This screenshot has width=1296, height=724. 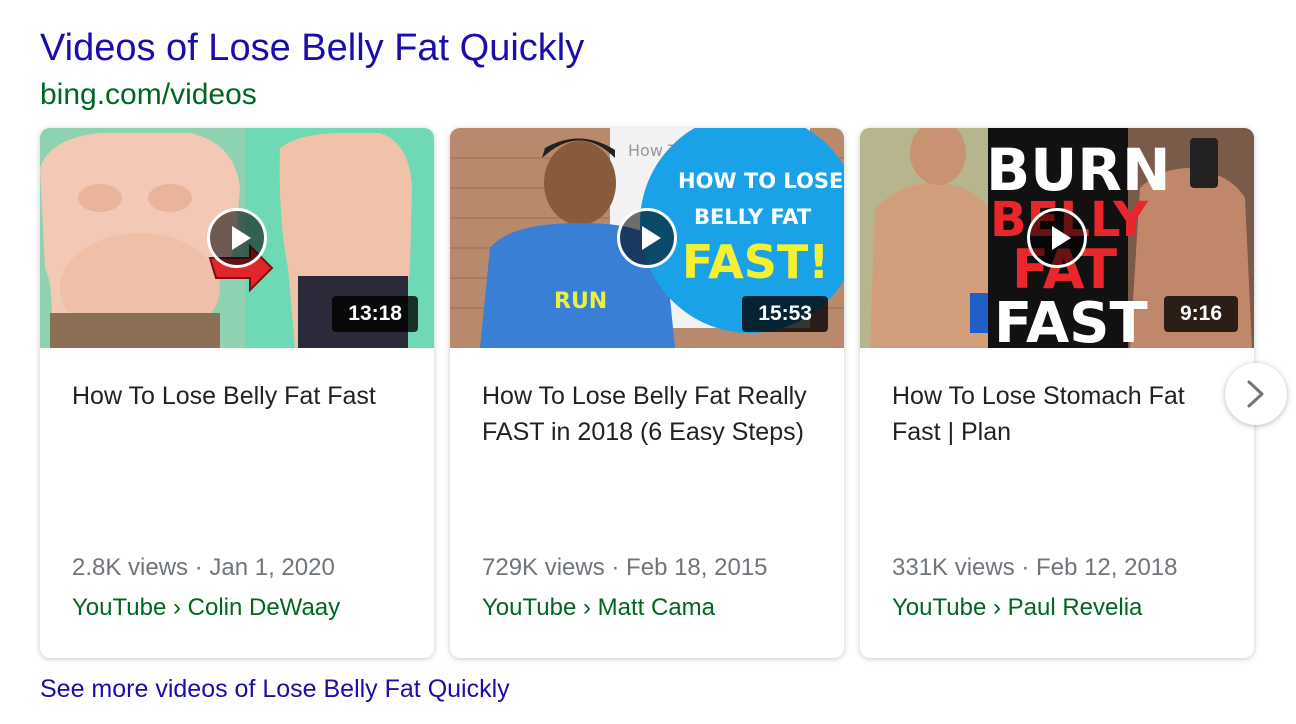 I want to click on thumb-word-4: FAST, so click(x=1071, y=319).